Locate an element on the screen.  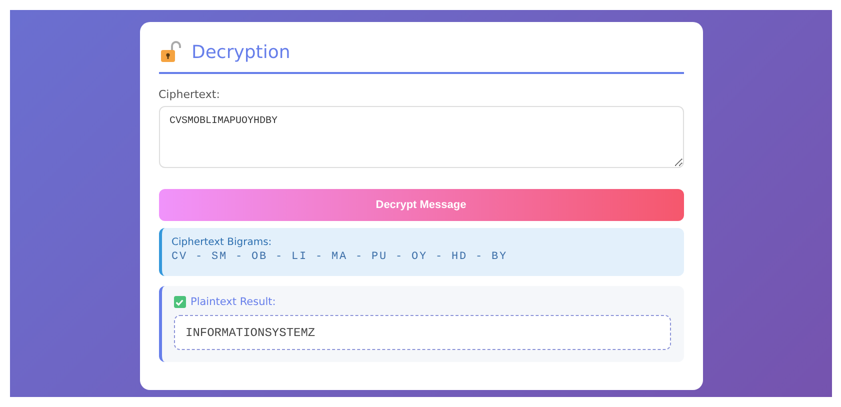
plaintext-output: INFORMATIONSYSTEMZ is located at coordinates (422, 332).